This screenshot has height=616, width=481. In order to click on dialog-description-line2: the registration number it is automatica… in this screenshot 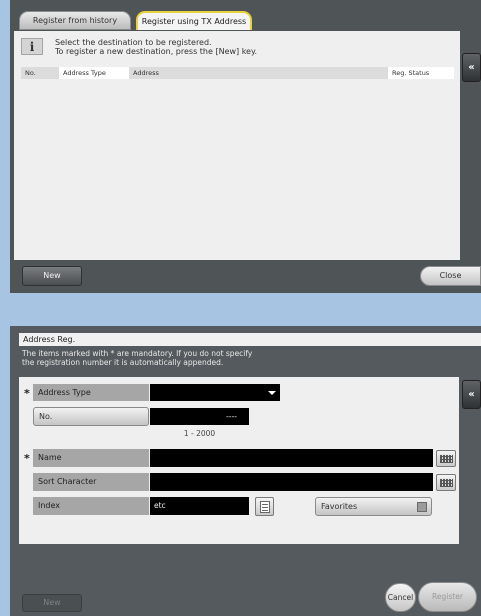, I will do `click(123, 362)`.